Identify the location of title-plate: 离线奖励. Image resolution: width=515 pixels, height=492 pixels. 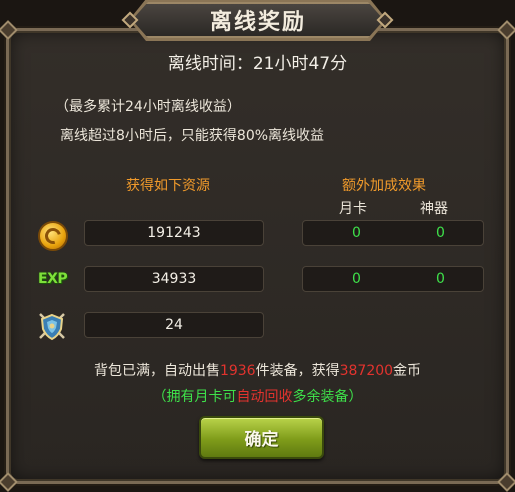
(258, 20).